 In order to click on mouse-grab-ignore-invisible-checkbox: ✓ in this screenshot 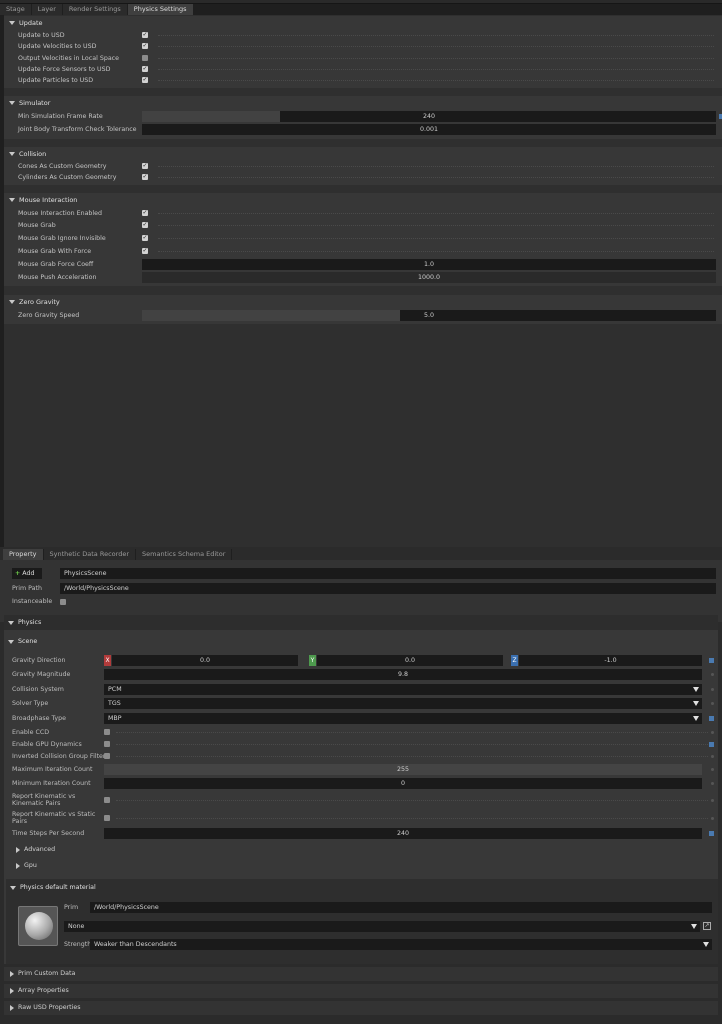, I will do `click(145, 238)`.